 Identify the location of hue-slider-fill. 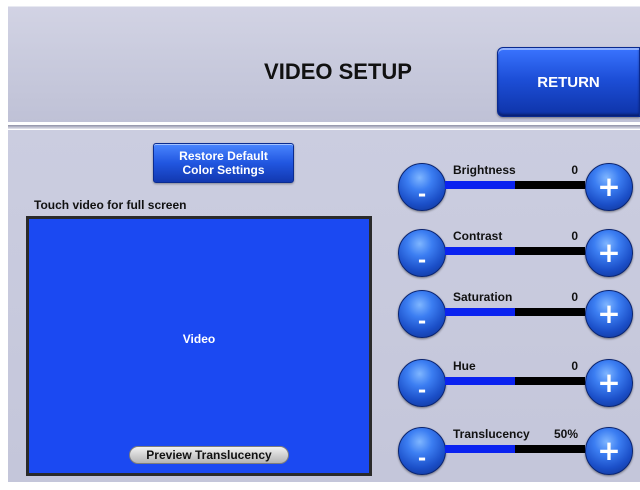
(480, 381).